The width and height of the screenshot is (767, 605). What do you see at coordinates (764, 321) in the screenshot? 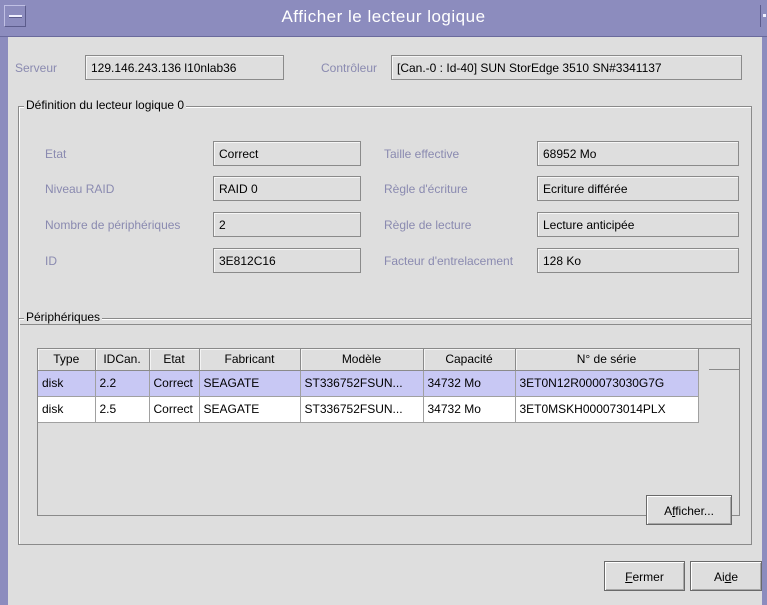
I see `window-frame-right` at bounding box center [764, 321].